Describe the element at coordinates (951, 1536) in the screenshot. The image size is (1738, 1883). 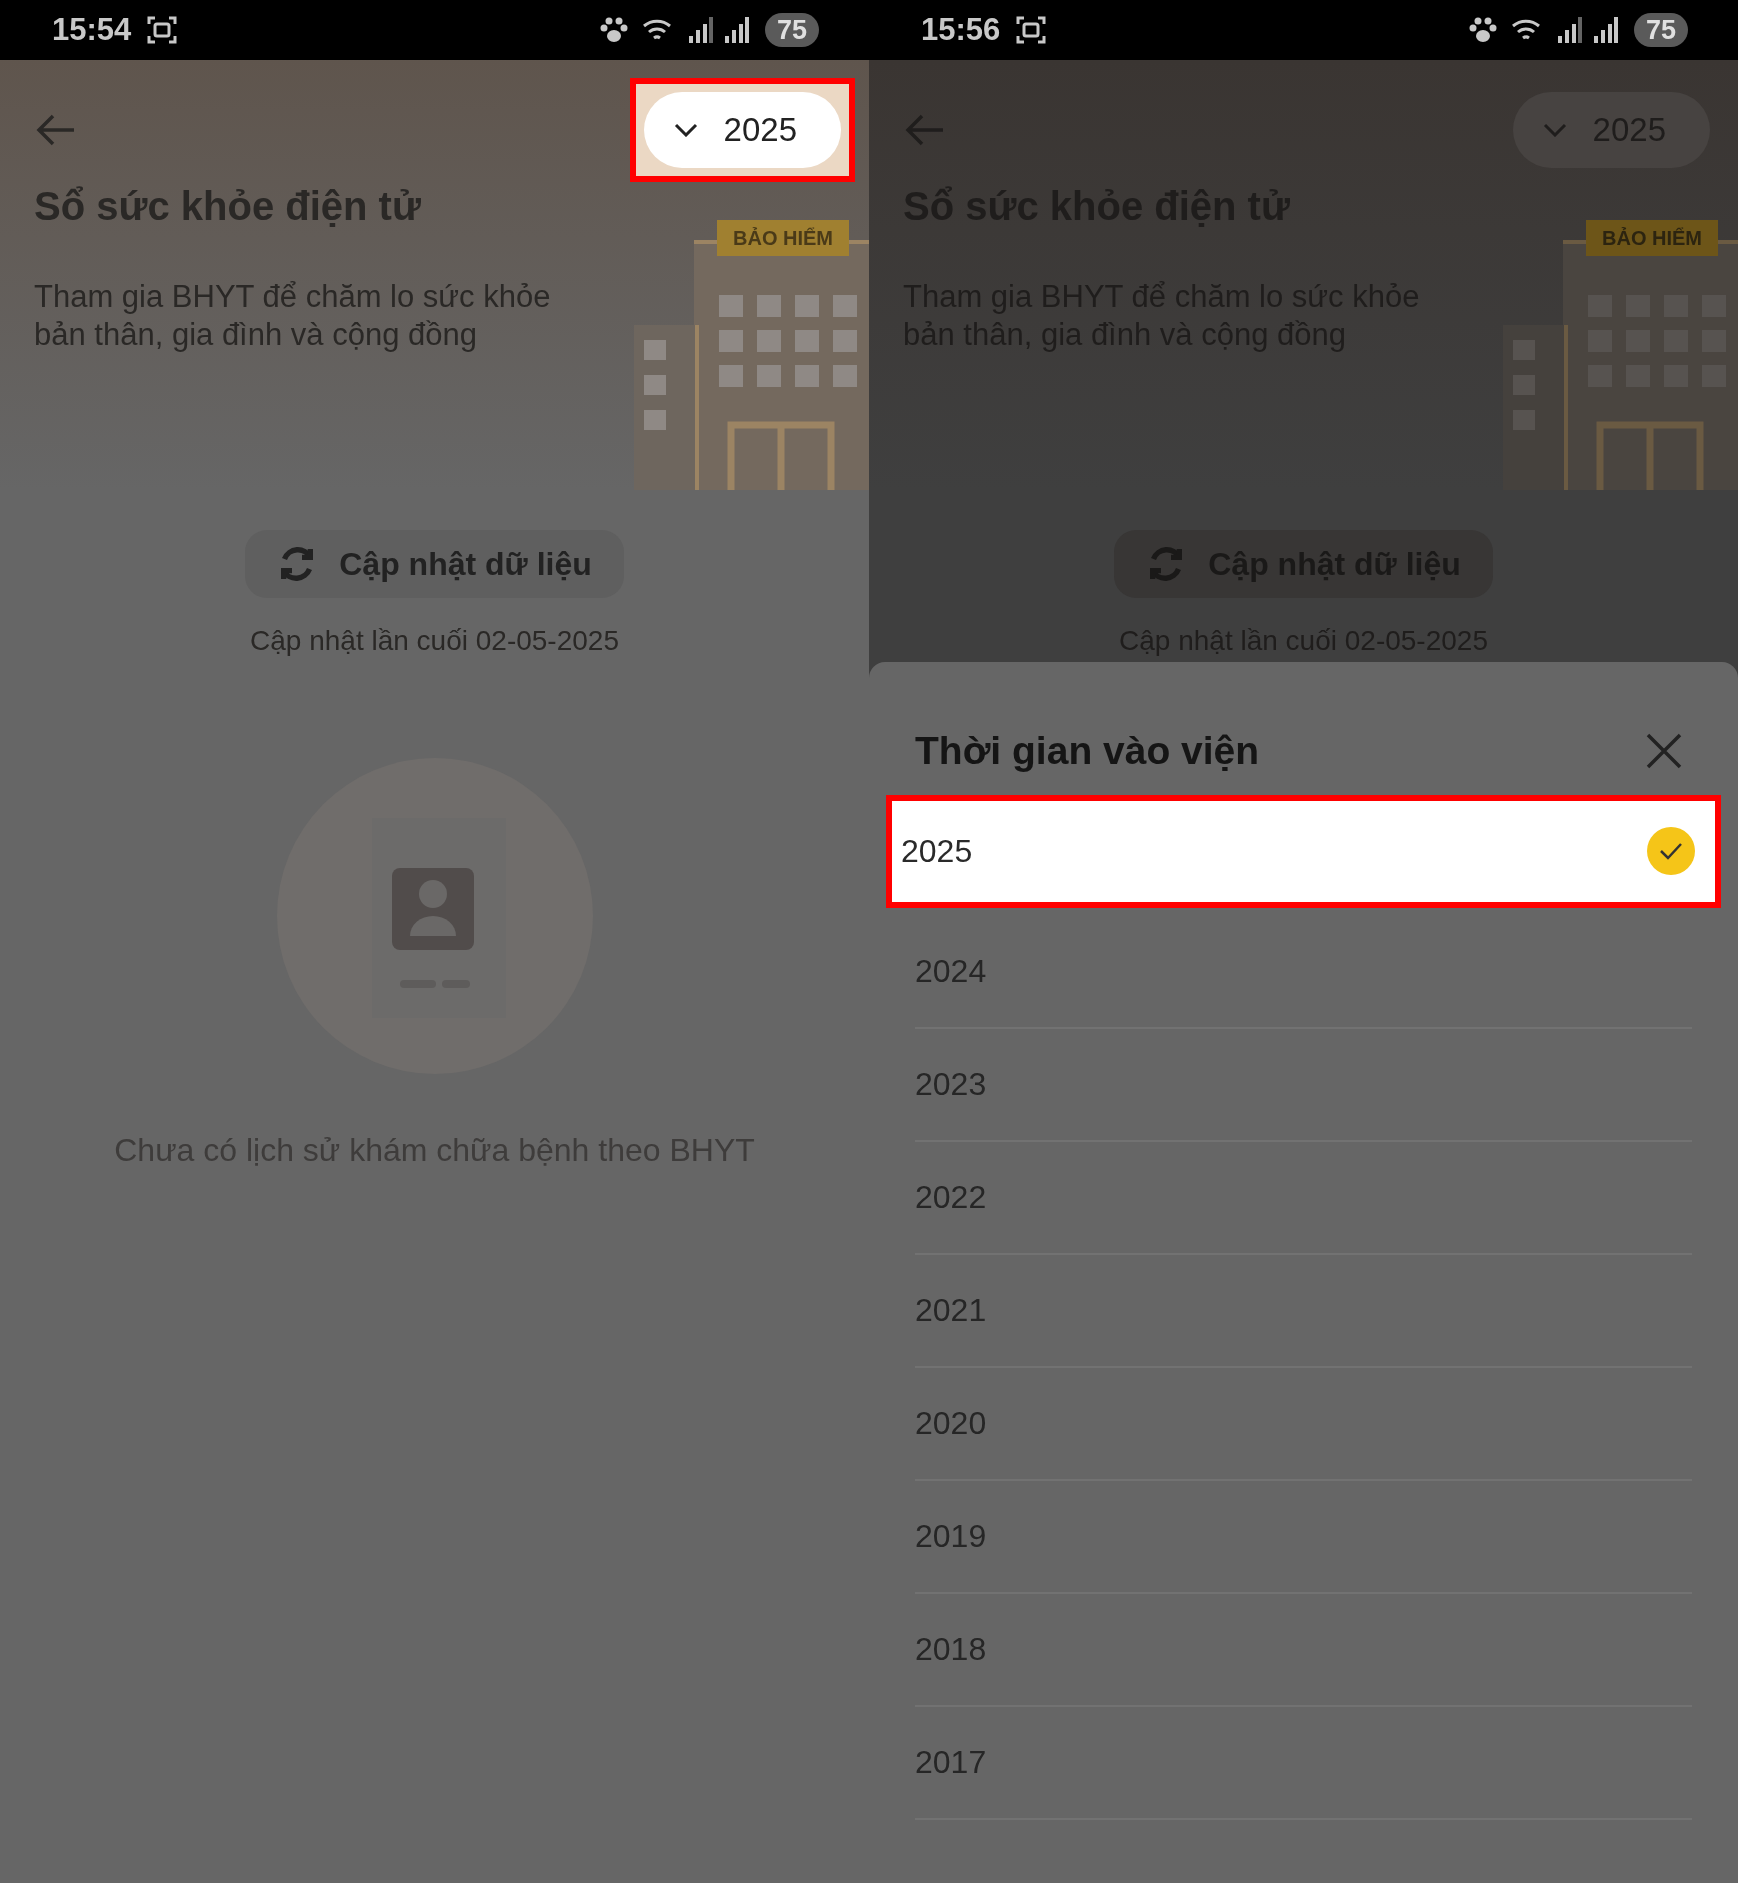
I see `year-label: 2019` at that location.